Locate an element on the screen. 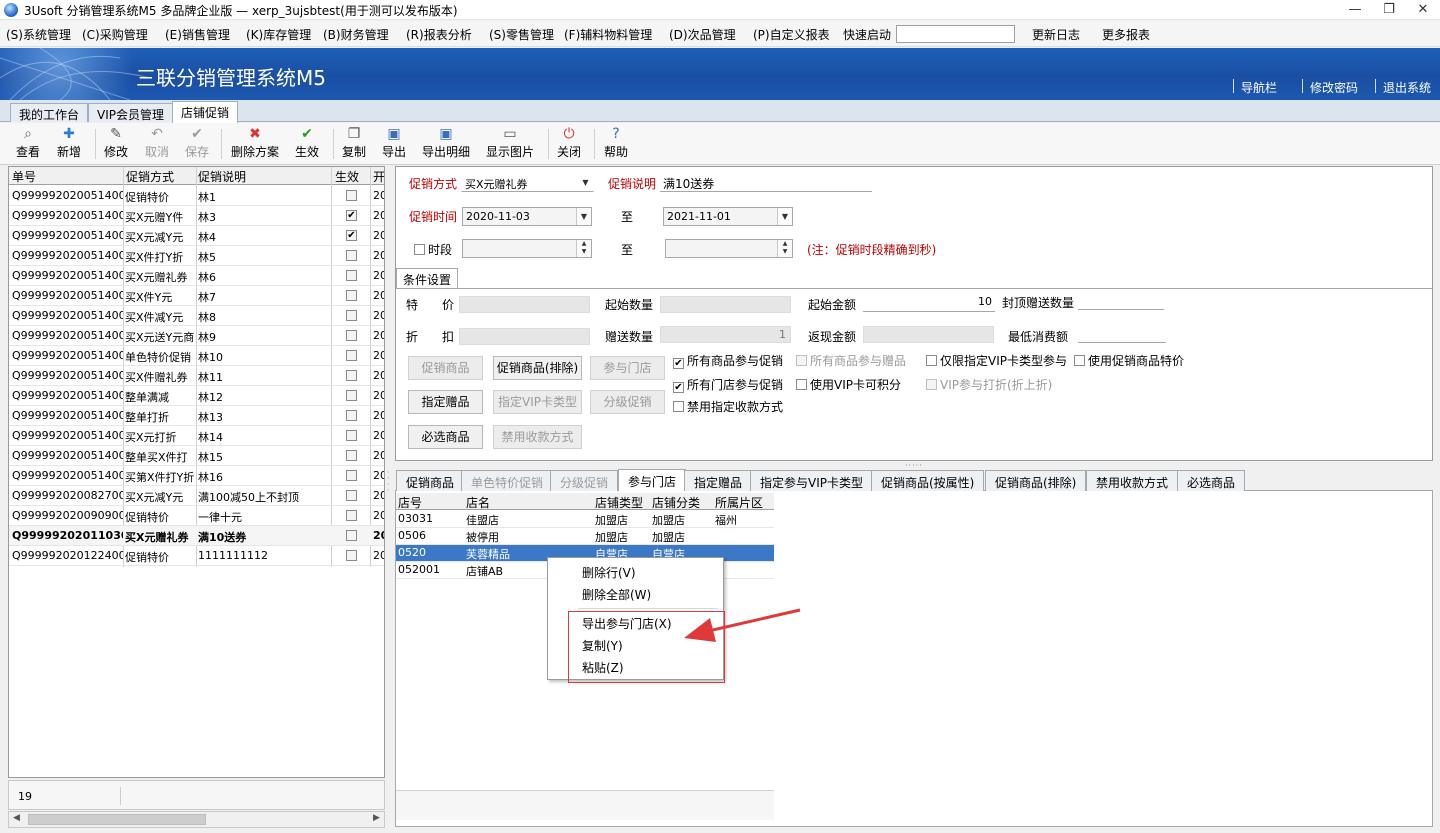 The image size is (1440, 833). nav-bar-link: 导航栏 is located at coordinates (1259, 87).